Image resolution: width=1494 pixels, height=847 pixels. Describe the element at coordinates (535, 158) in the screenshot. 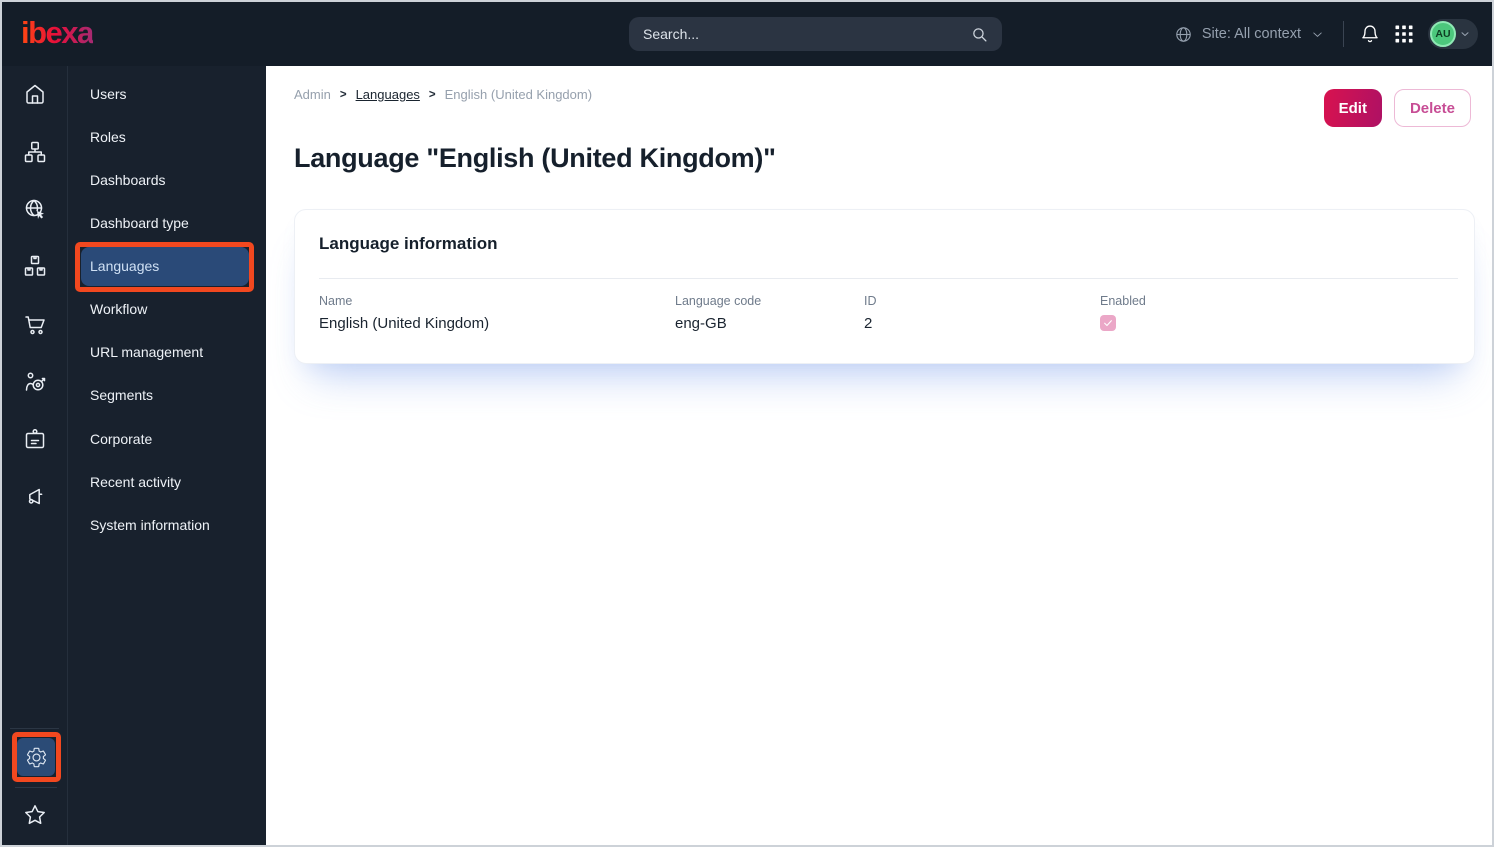

I see `page-title: Language "English (United Kingdom)"` at that location.